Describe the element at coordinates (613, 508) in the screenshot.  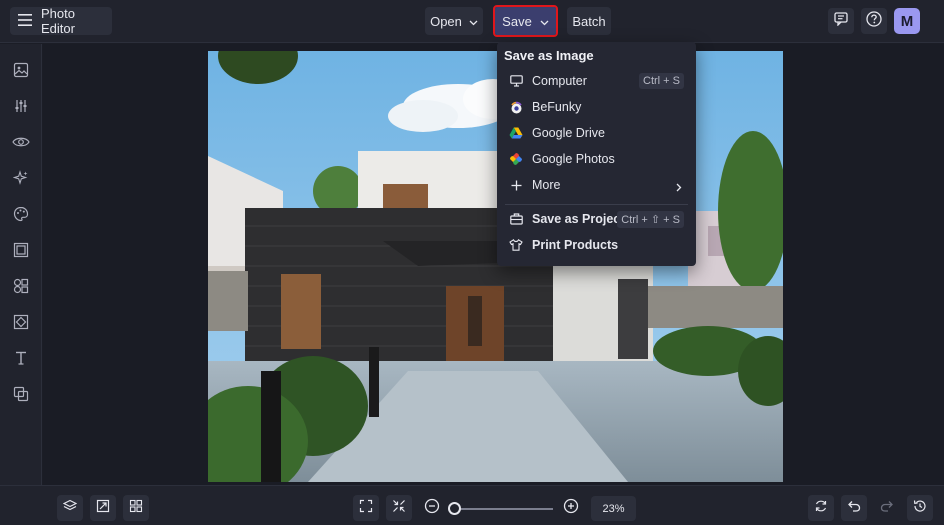
I see `zoom-value: 23%` at that location.